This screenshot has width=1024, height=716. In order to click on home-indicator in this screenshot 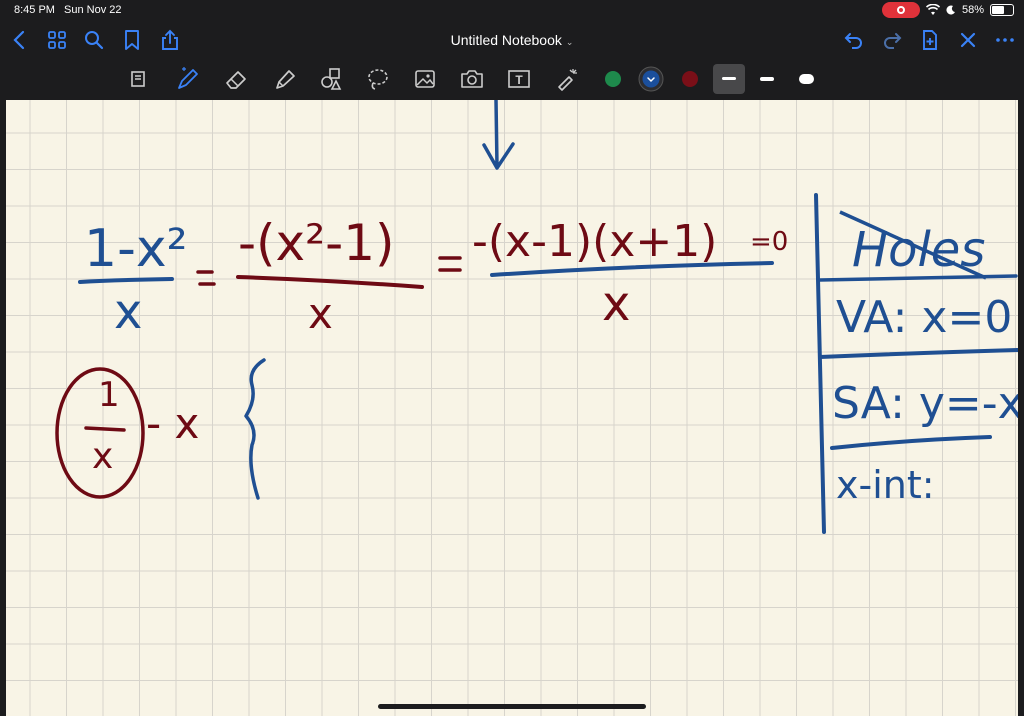, I will do `click(512, 706)`.